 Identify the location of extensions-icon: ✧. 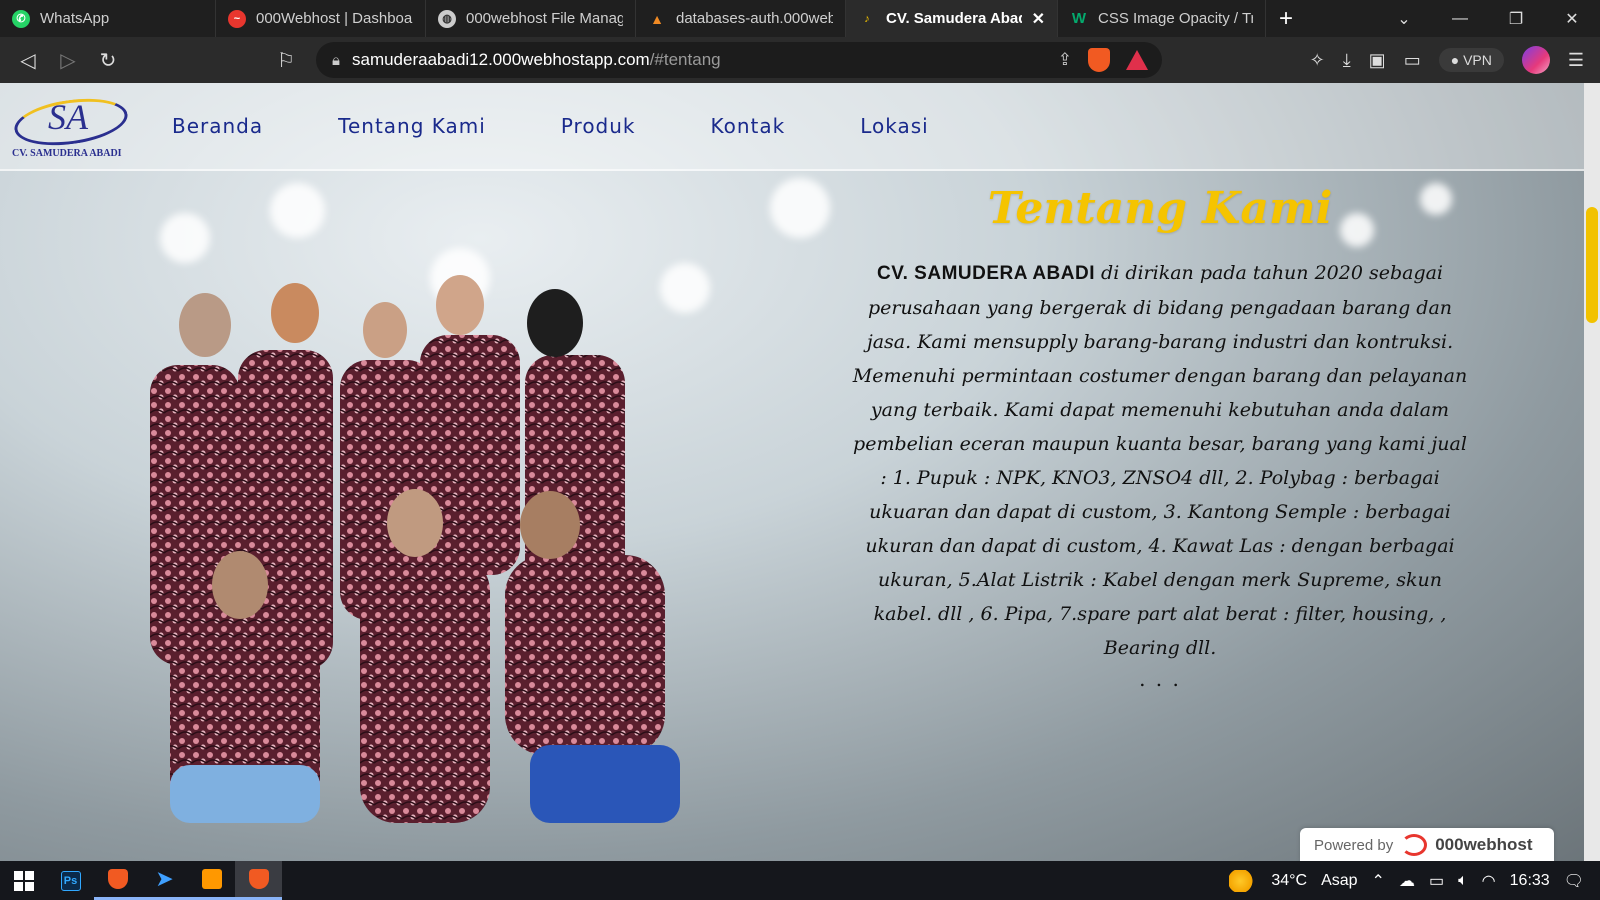
(1317, 60).